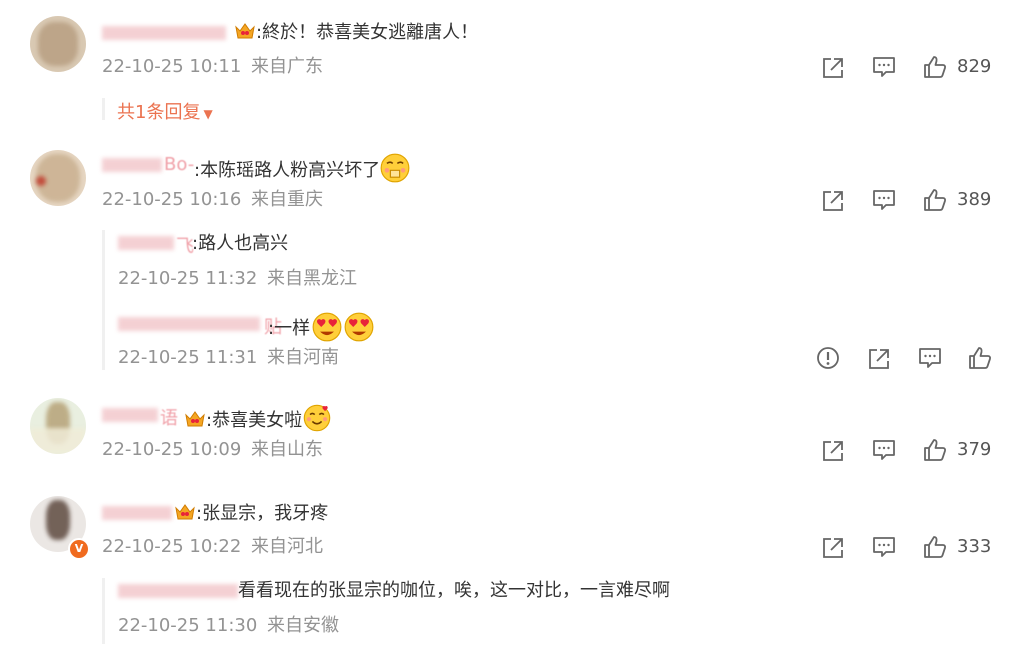 This screenshot has width=1011, height=649. Describe the element at coordinates (303, 625) in the screenshot. I see `location: 来自安徽` at that location.